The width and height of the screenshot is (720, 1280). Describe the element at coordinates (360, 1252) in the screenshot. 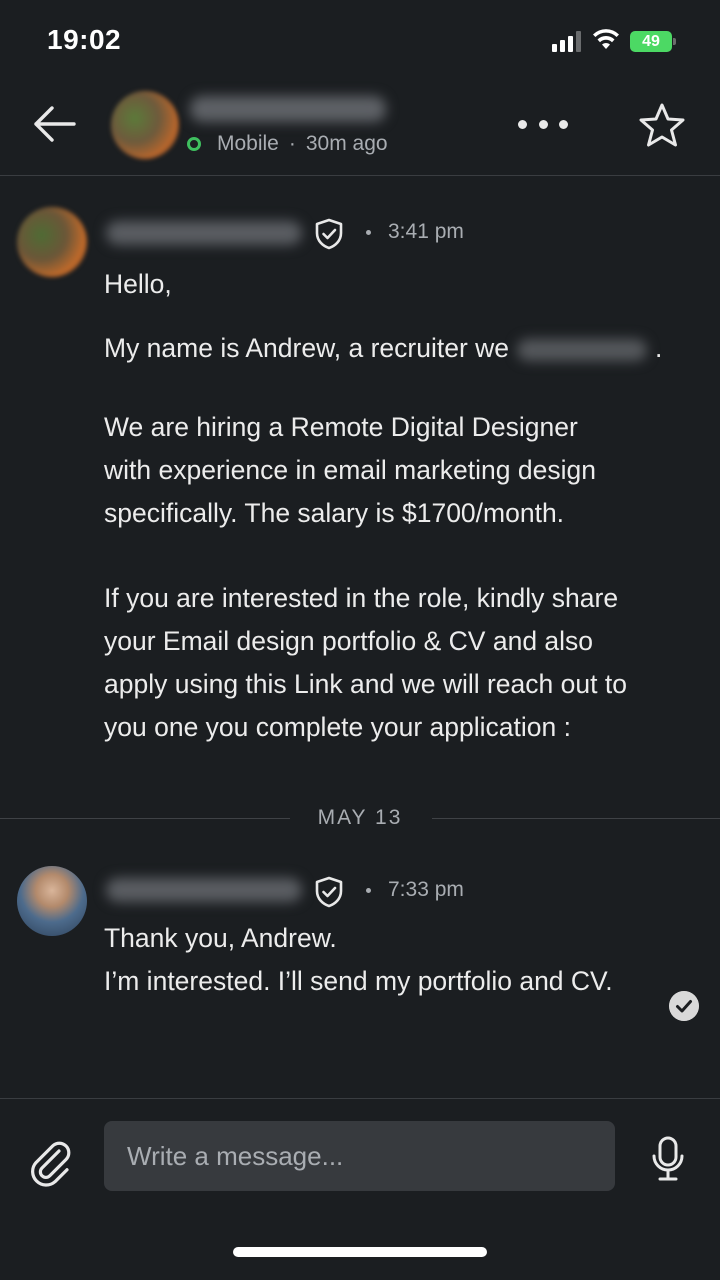

I see `home-indicator` at that location.